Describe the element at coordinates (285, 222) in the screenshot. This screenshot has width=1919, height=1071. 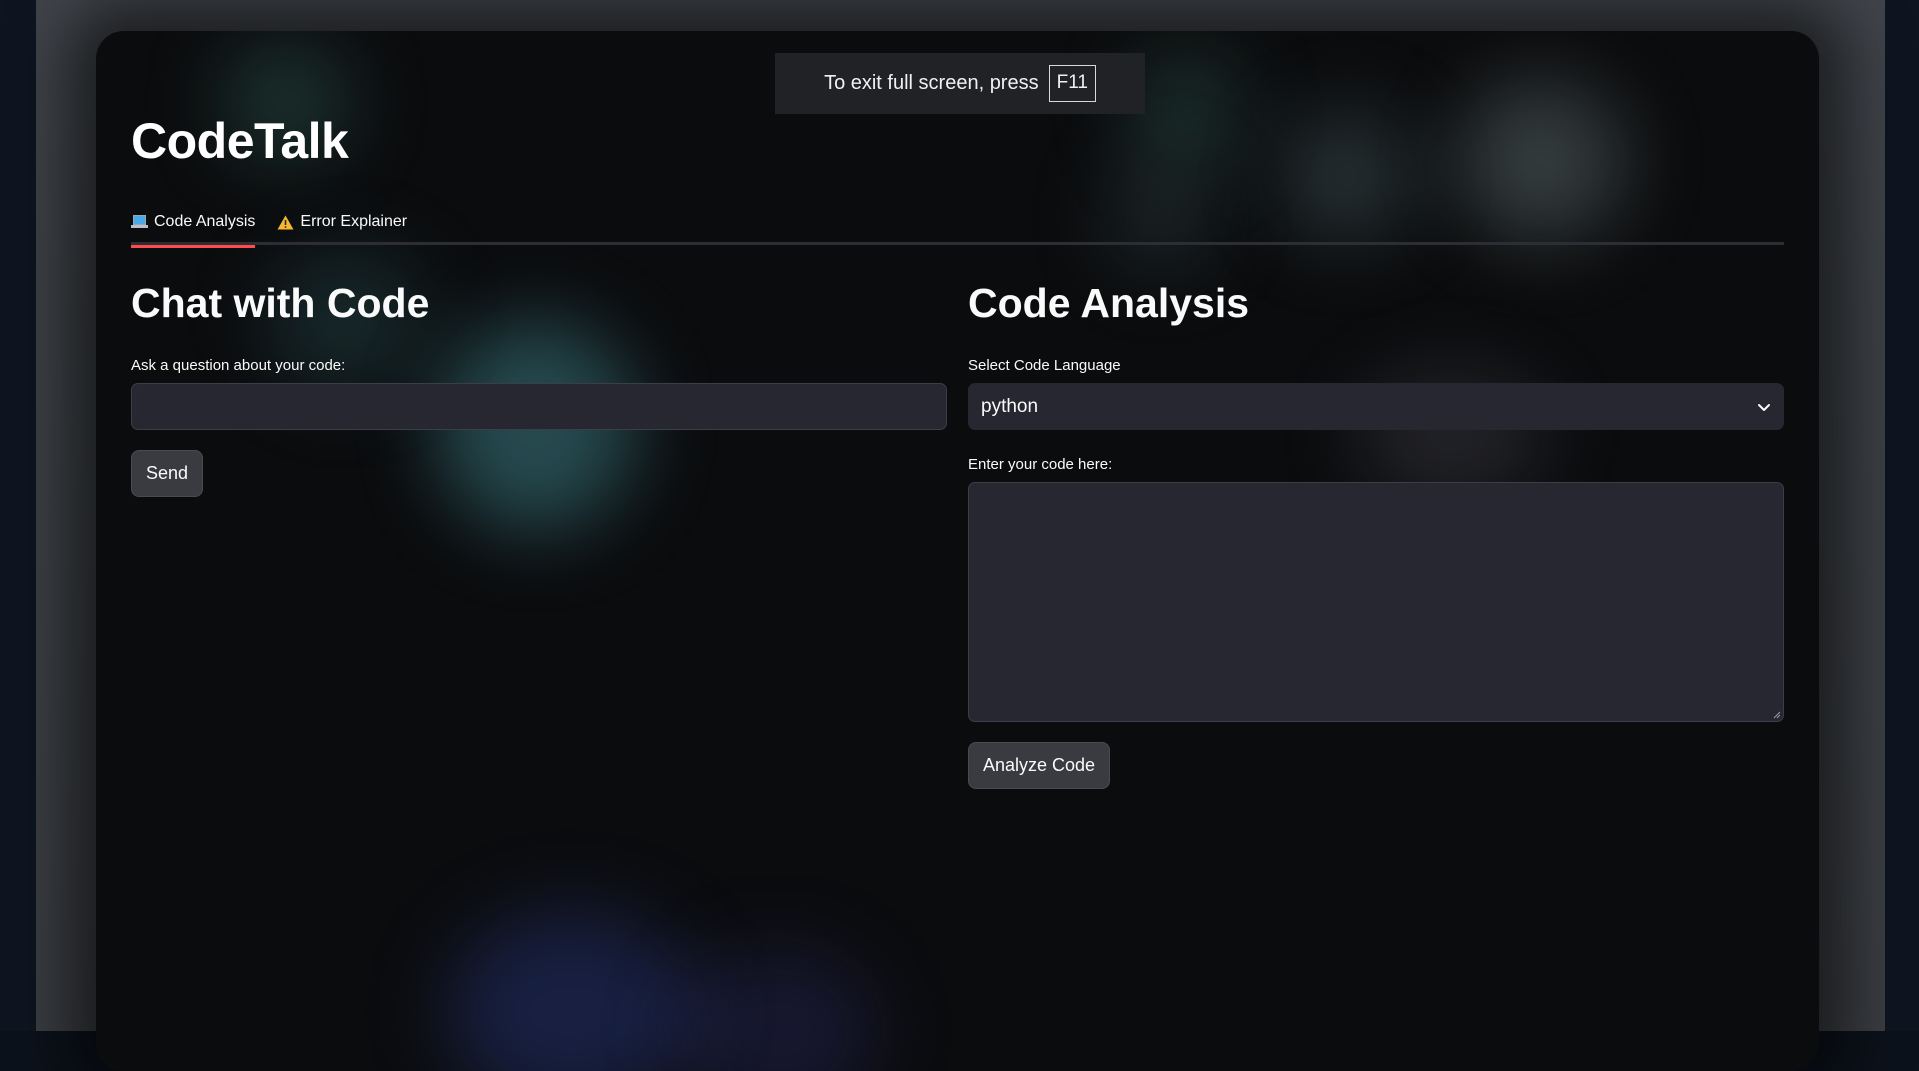
I see `warning-icon` at that location.